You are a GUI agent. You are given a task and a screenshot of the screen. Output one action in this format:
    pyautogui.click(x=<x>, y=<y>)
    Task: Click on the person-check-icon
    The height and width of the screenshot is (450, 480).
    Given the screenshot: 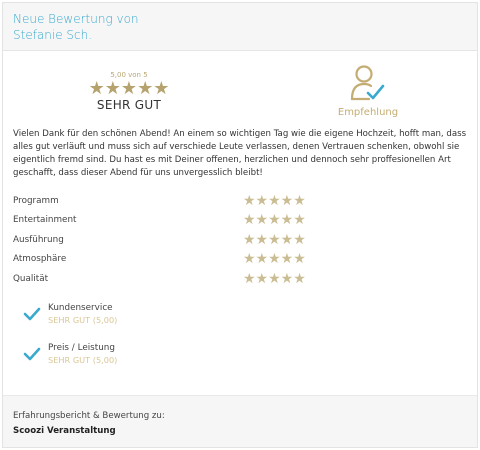 What is the action you would take?
    pyautogui.click(x=367, y=83)
    